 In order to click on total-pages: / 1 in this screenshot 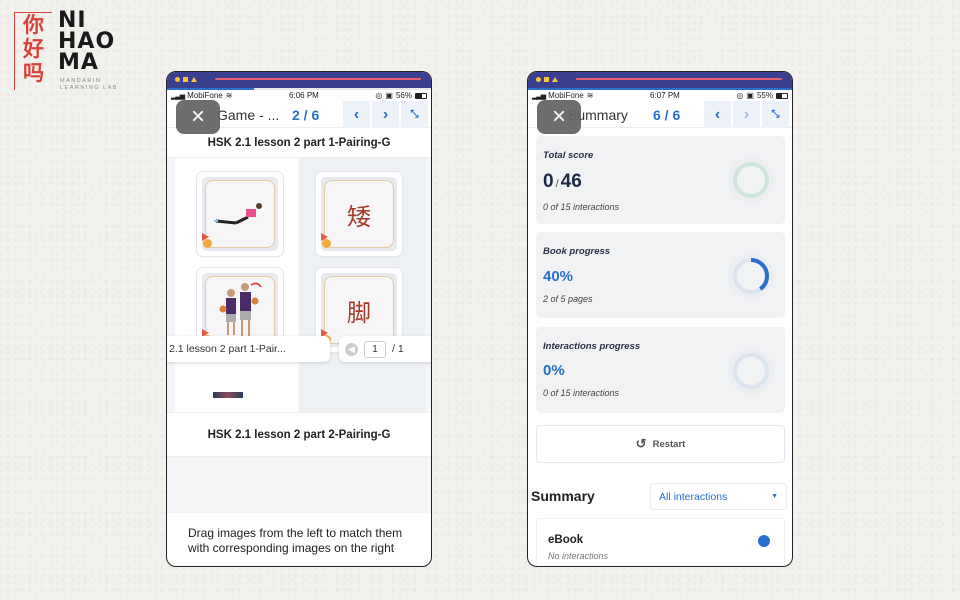, I will do `click(398, 349)`.